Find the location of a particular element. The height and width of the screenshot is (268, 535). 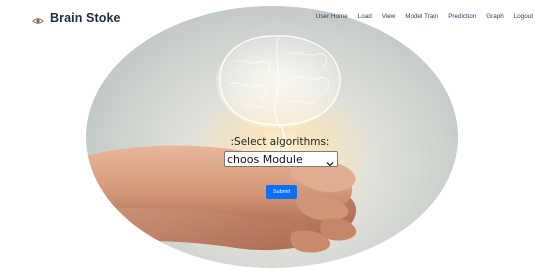

nav-model-train: Model Train is located at coordinates (421, 16).